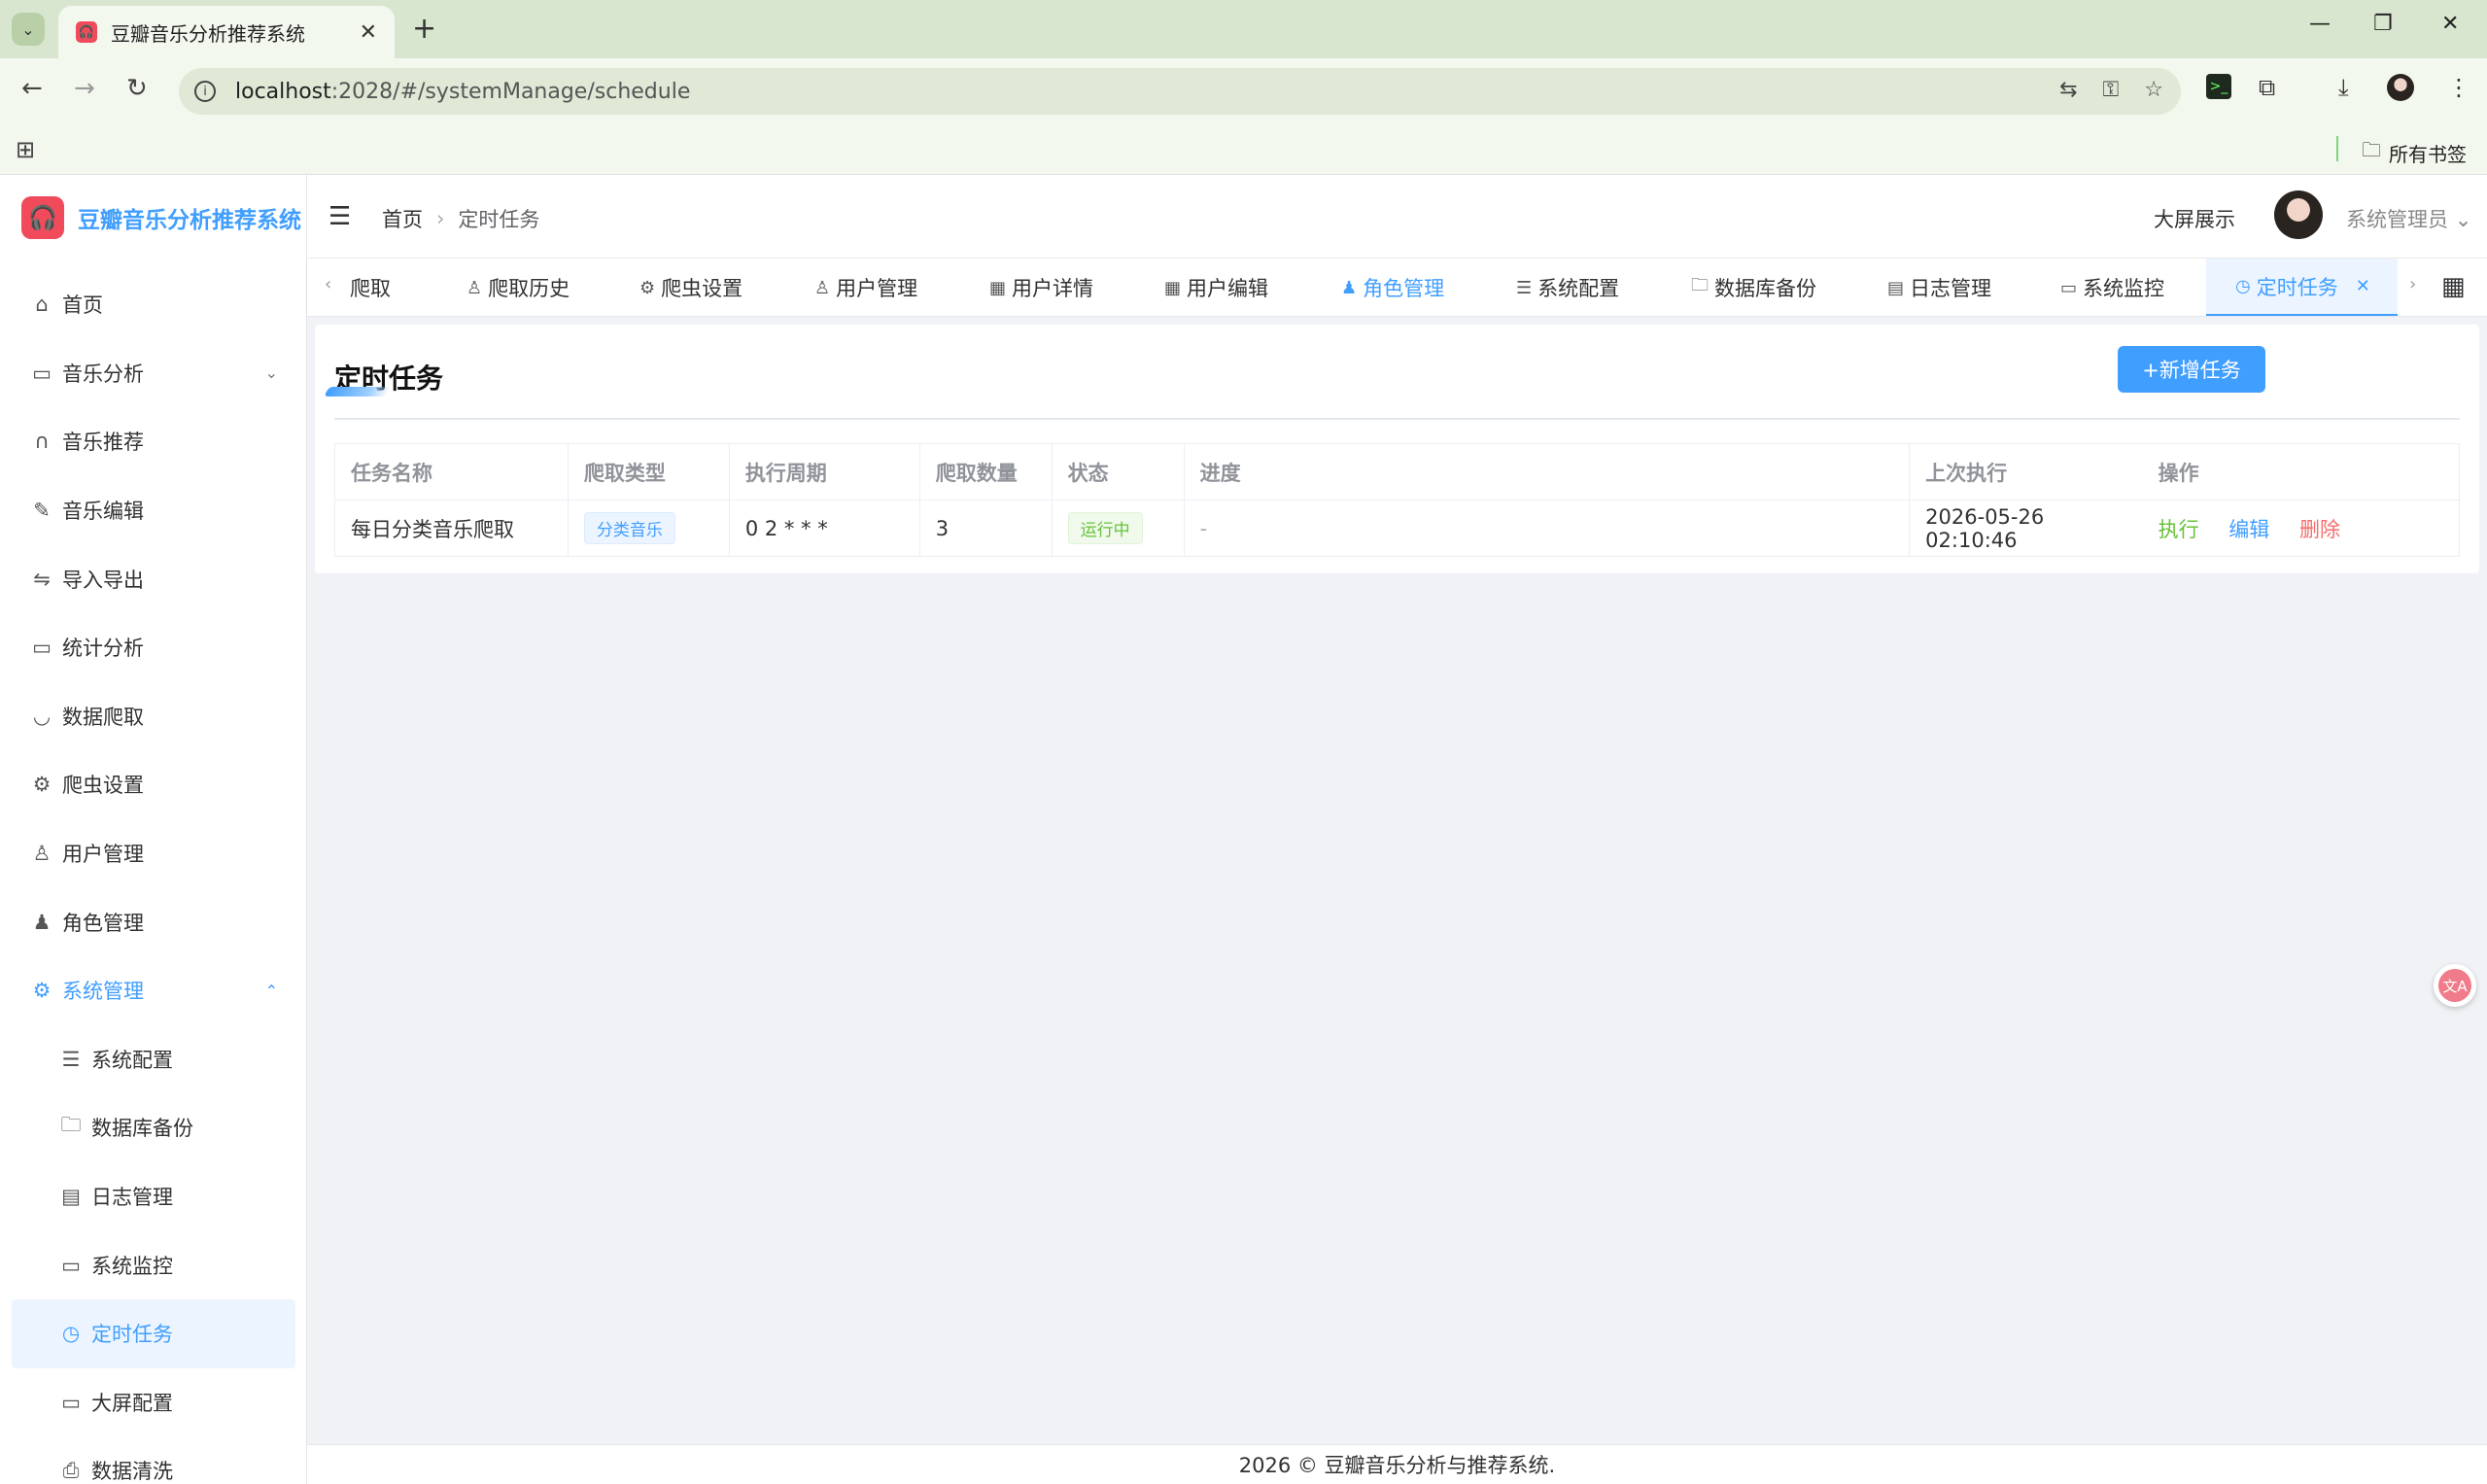  Describe the element at coordinates (154, 1333) in the screenshot. I see `sidebar-subitem-scheduled-tasks: ◷ 定时任务` at that location.